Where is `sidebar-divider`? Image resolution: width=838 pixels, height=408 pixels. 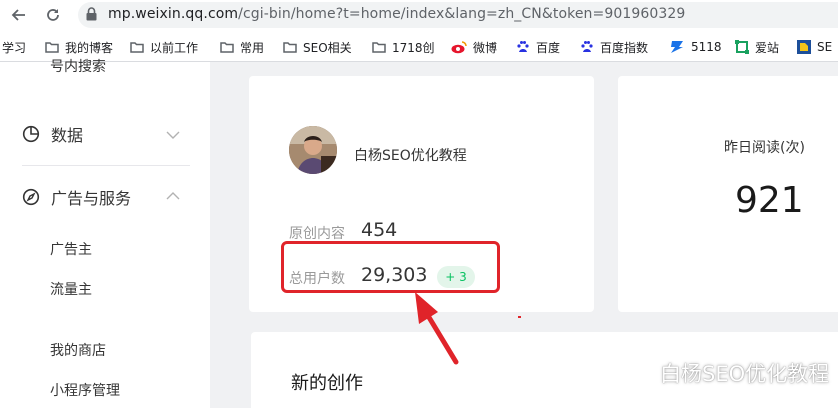
sidebar-divider is located at coordinates (106, 165).